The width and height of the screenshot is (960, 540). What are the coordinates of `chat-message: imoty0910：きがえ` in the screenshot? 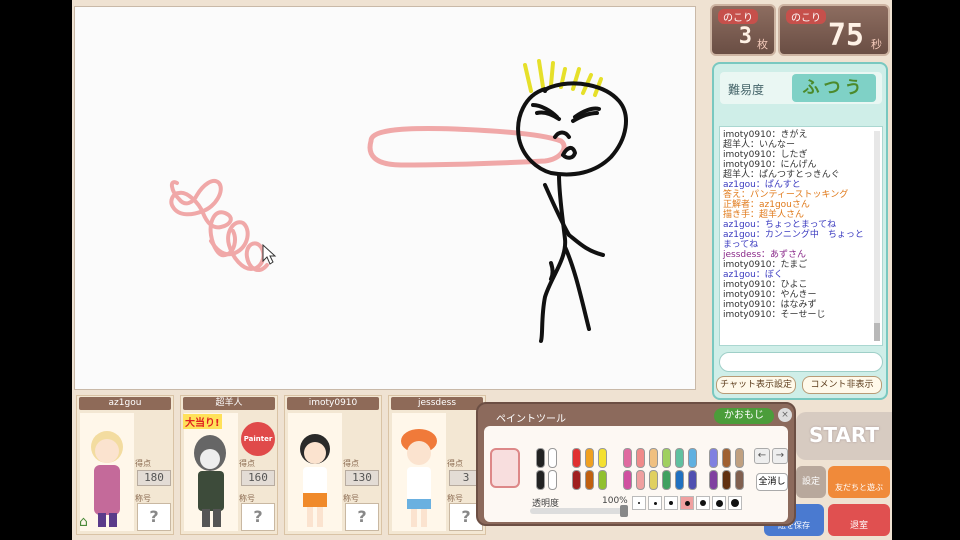 It's located at (765, 135).